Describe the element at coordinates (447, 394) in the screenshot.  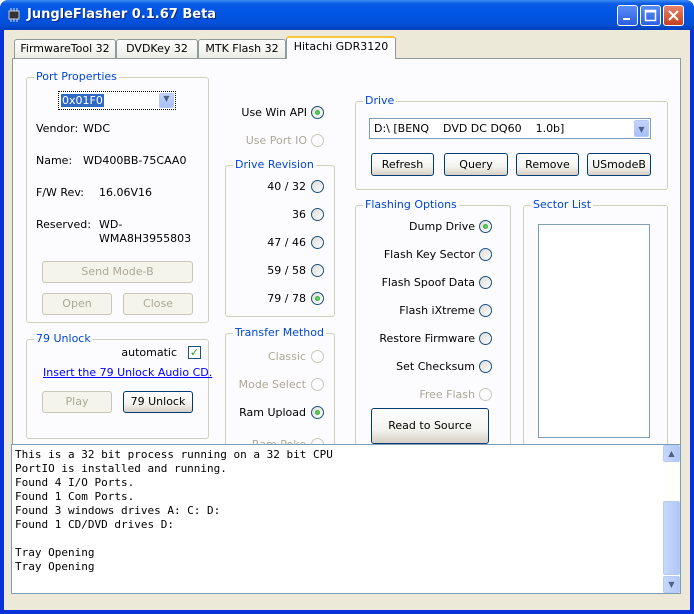
I see `free-flash-label: Free Flash` at that location.